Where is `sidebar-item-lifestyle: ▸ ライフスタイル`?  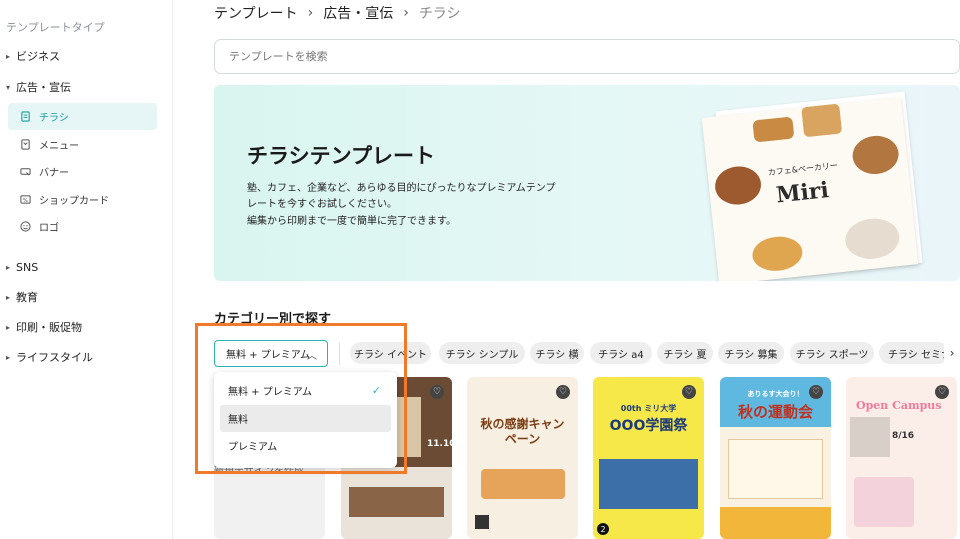
sidebar-item-lifestyle: ▸ ライフスタイル is located at coordinates (49, 357).